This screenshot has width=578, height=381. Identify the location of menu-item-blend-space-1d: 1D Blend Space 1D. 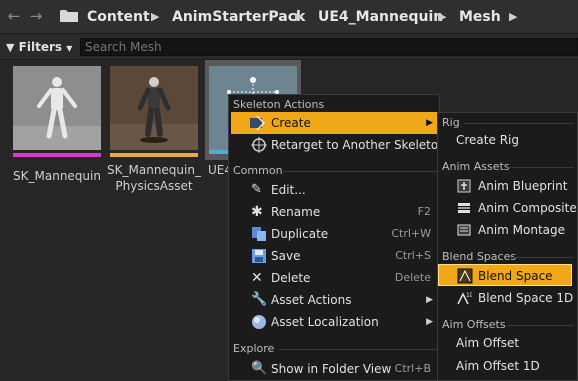
(507, 298).